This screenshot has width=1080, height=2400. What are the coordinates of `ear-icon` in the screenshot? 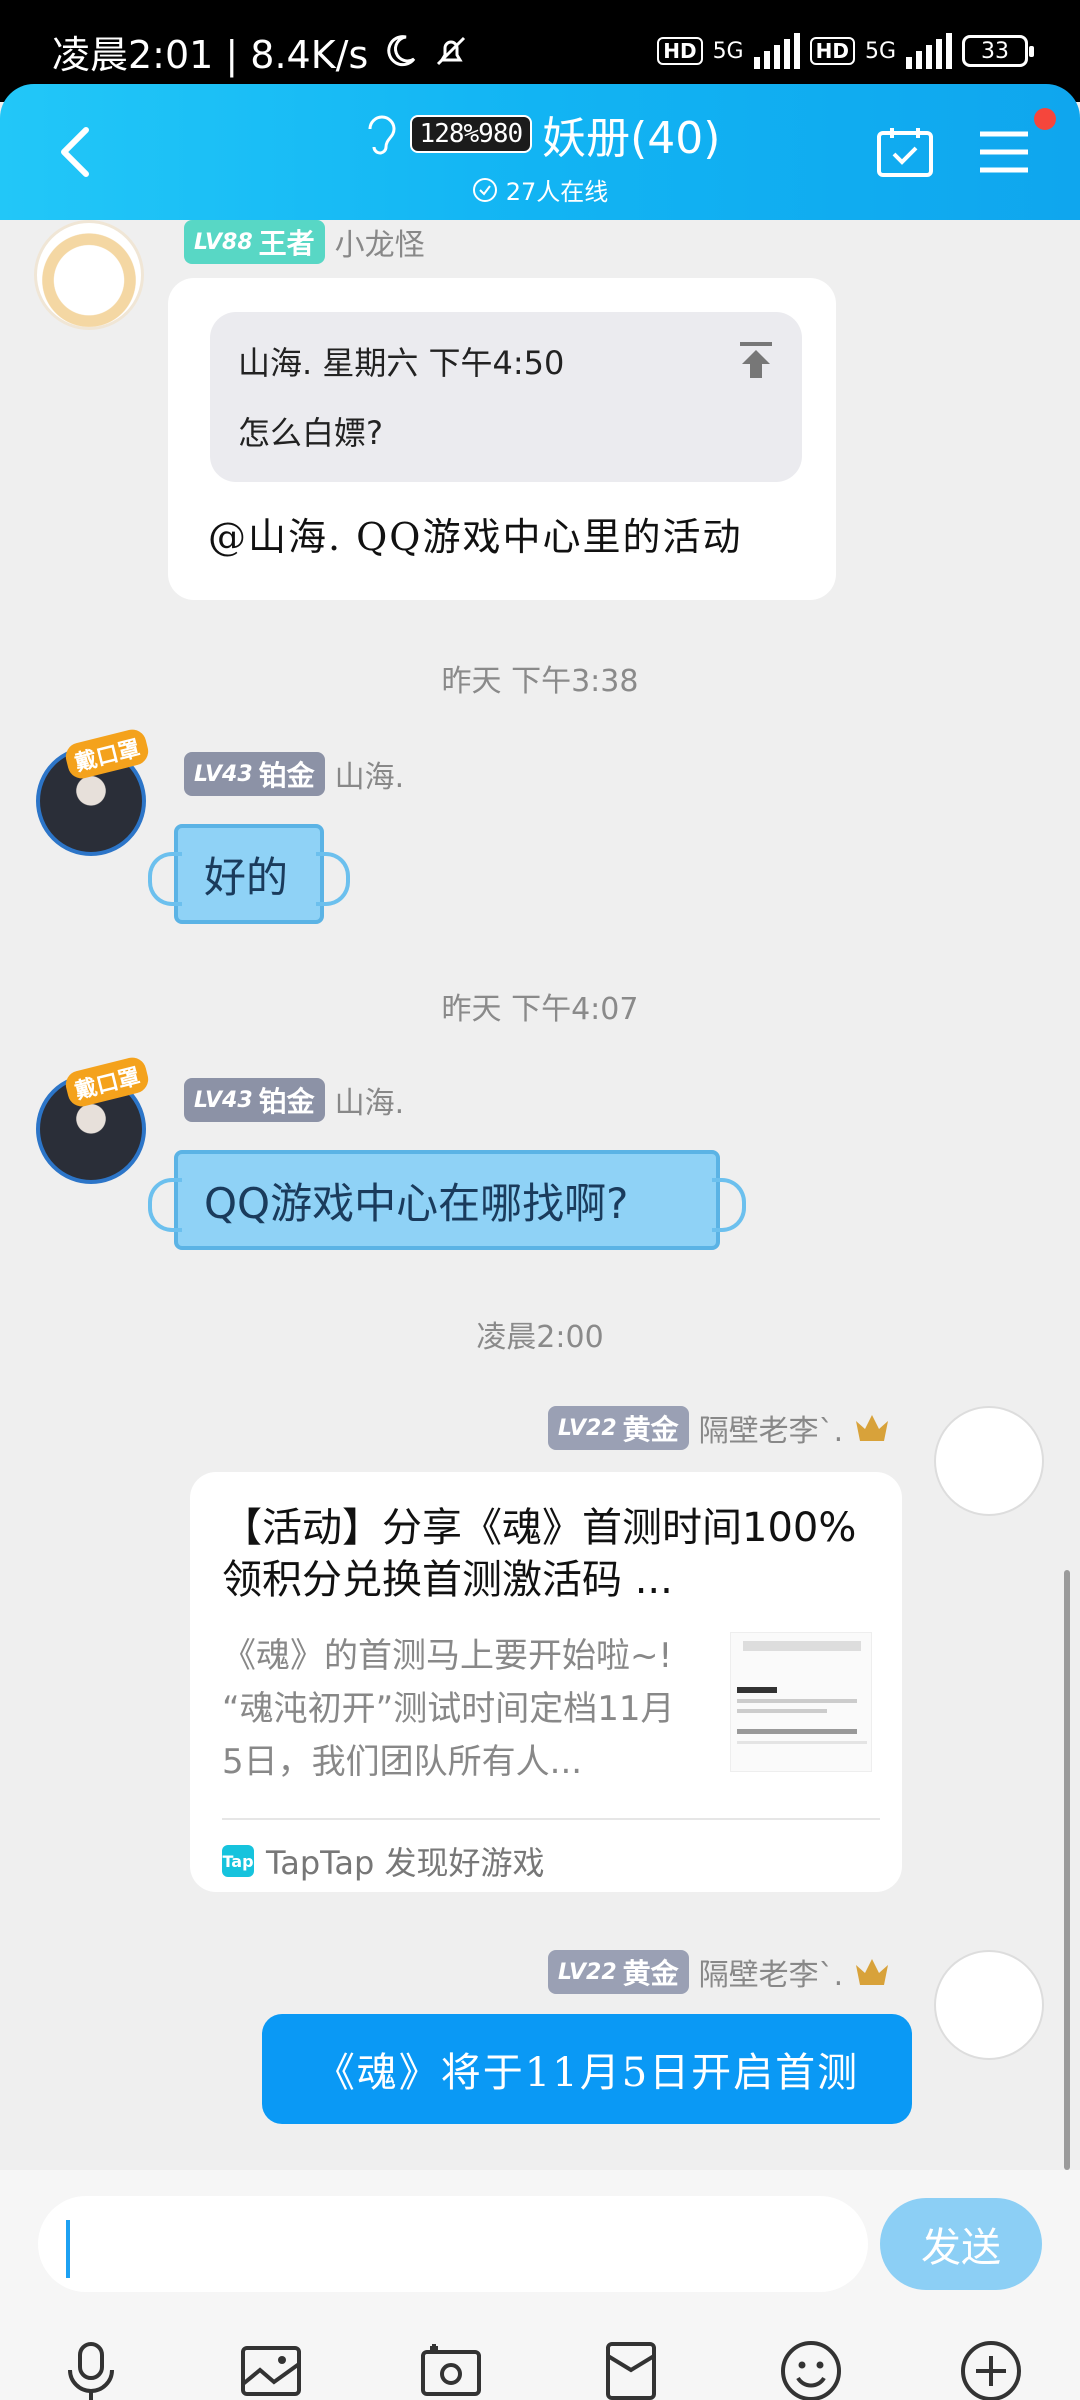 It's located at (380, 134).